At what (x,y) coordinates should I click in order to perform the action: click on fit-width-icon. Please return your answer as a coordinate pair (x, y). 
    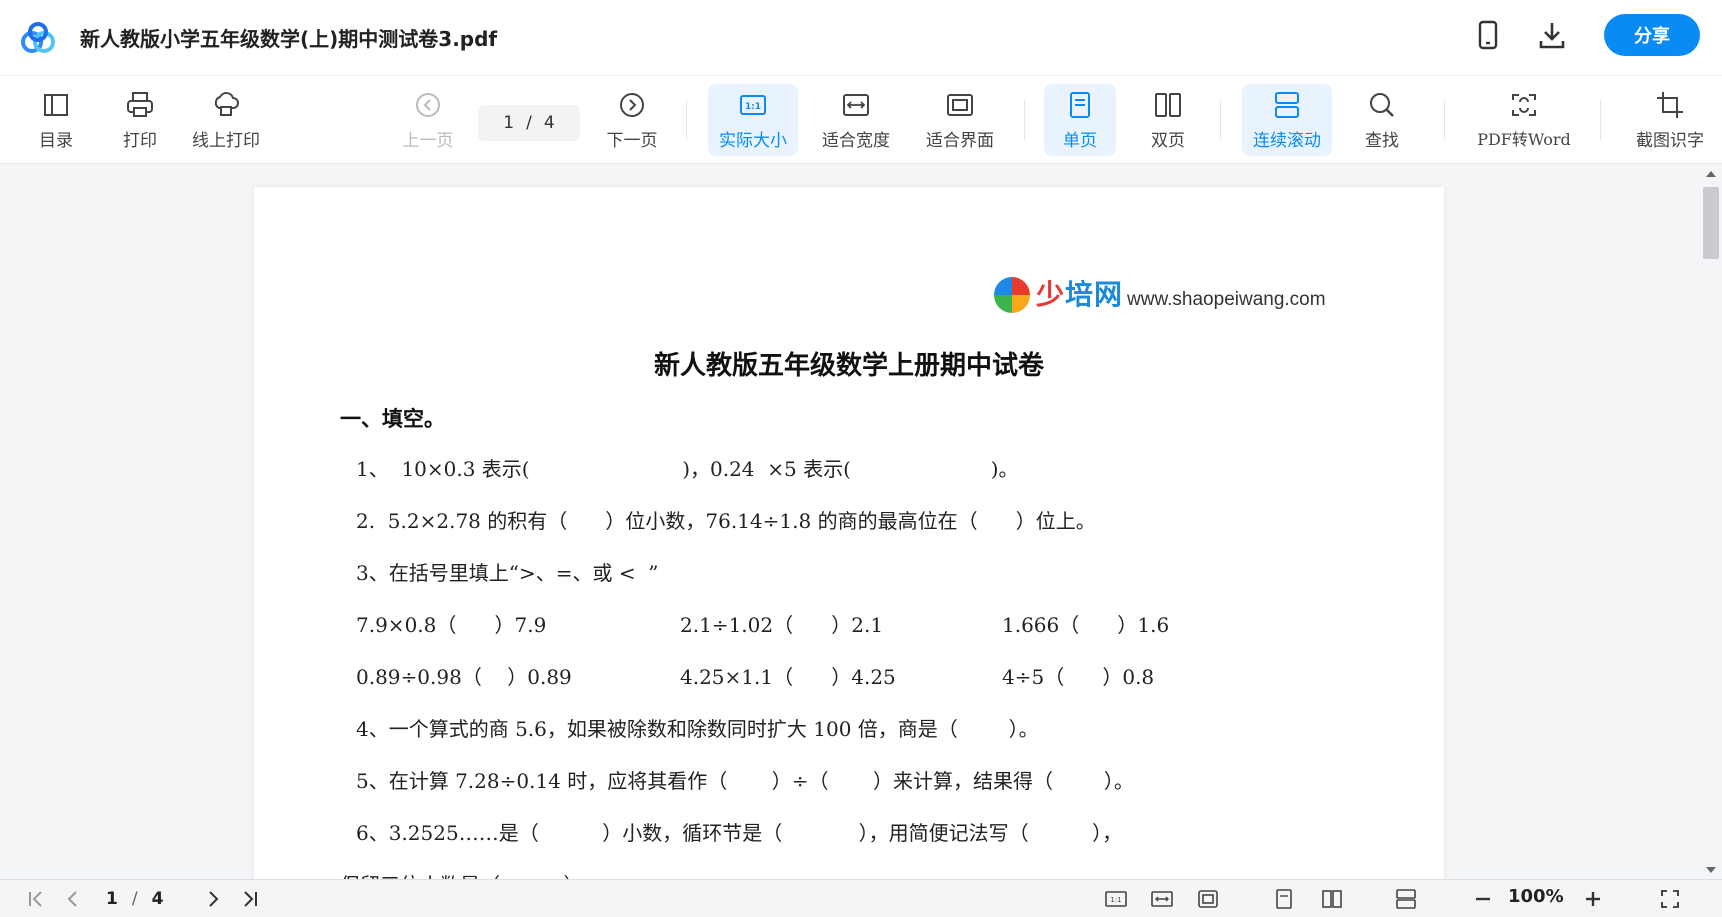
    Looking at the image, I should click on (856, 104).